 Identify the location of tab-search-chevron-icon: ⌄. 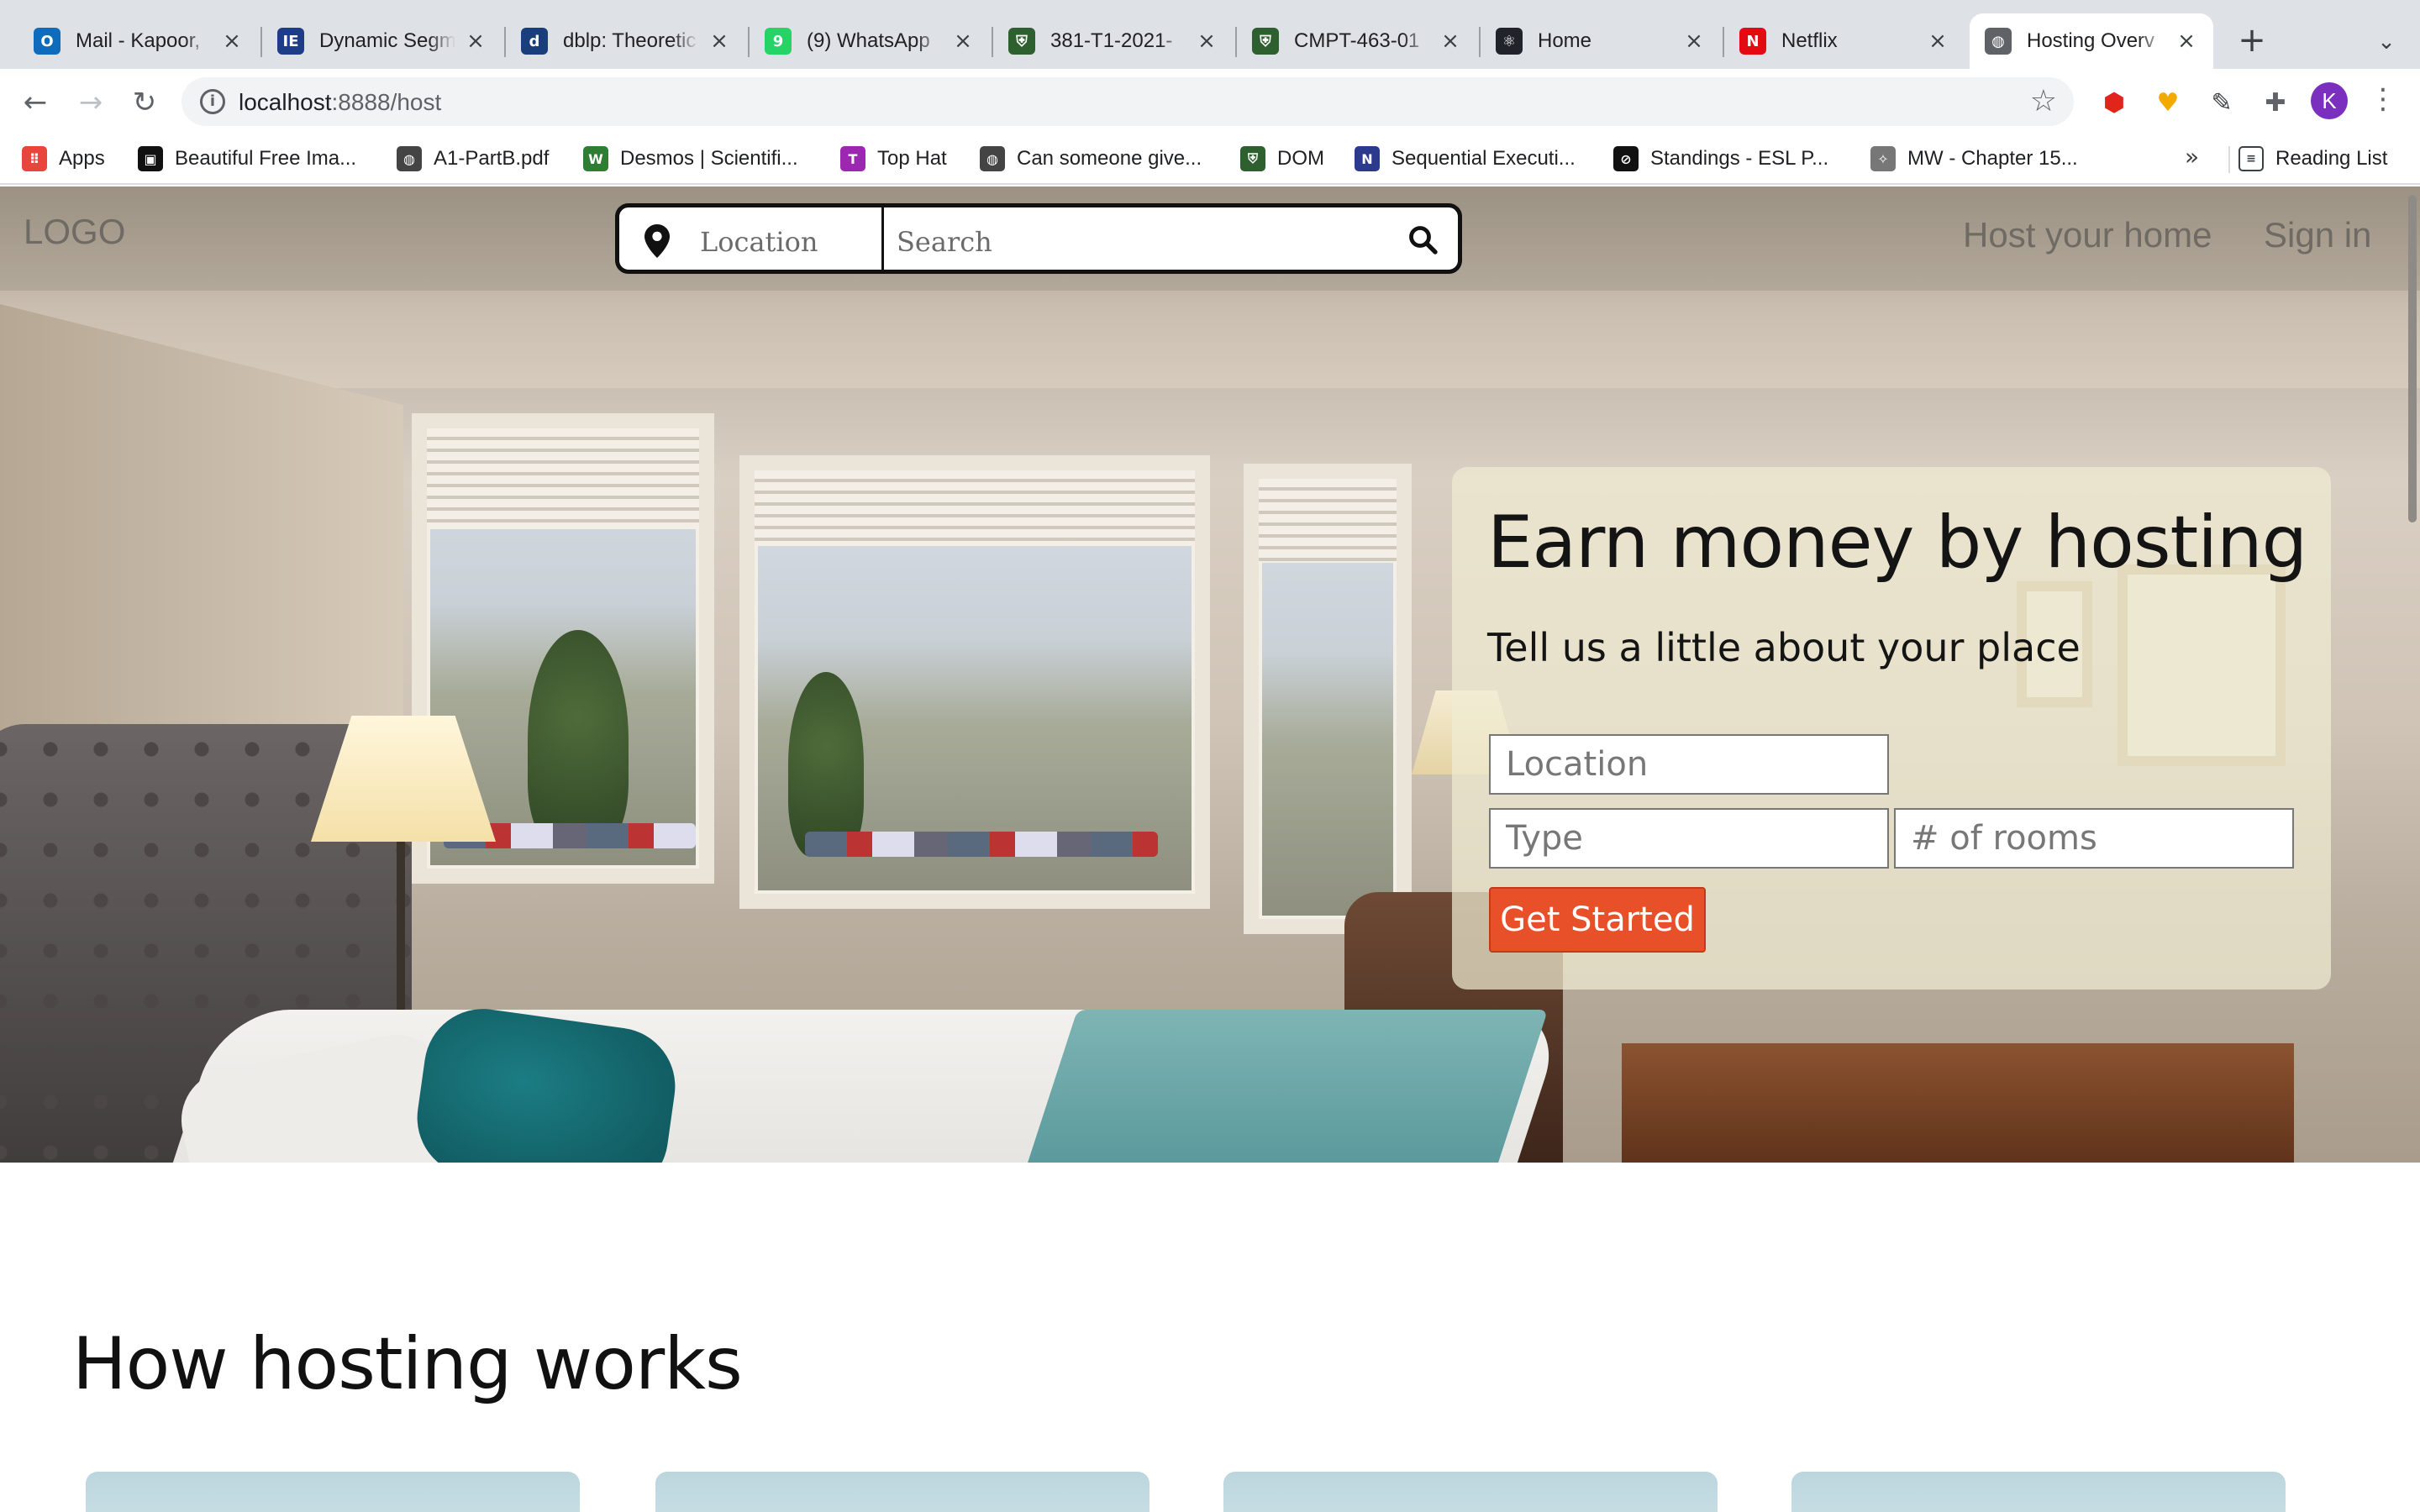
(2387, 42).